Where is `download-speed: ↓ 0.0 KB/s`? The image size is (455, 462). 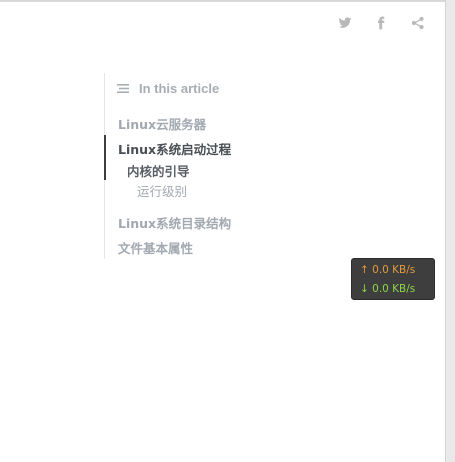
download-speed: ↓ 0.0 KB/s is located at coordinates (388, 289).